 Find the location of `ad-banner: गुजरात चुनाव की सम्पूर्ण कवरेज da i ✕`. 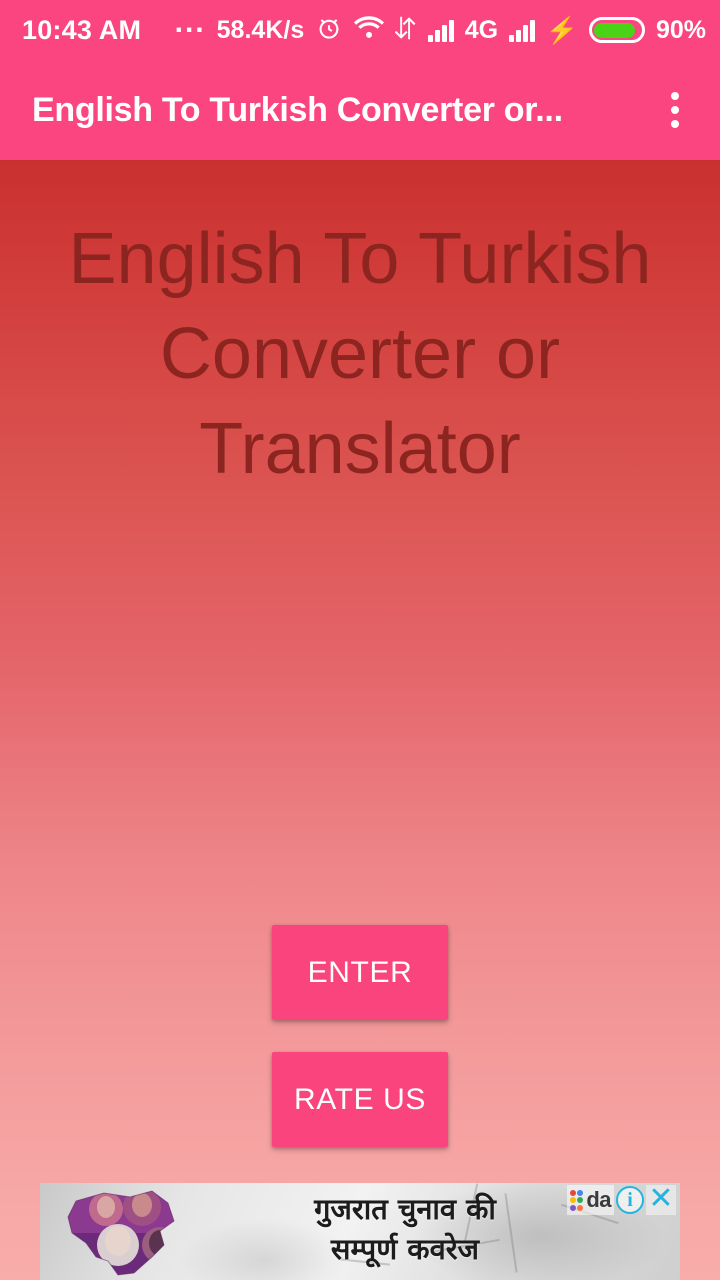

ad-banner: गुजरात चुनाव की सम्पूर्ण कवरेज da i ✕ is located at coordinates (360, 1231).